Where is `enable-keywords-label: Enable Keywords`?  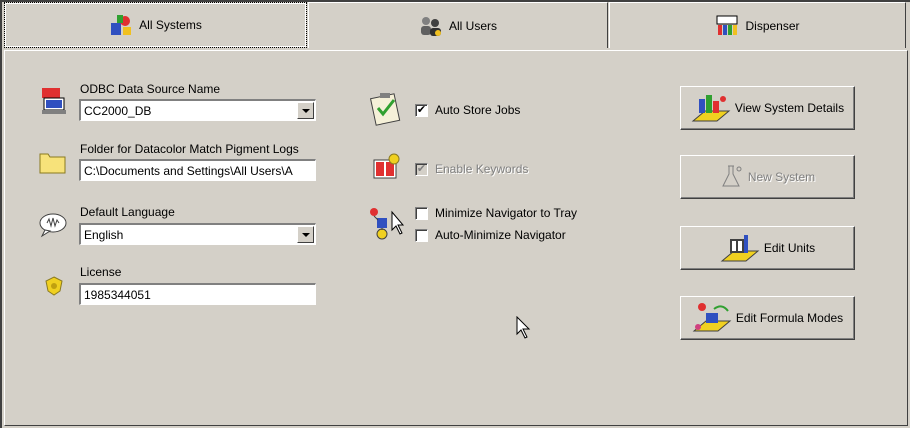 enable-keywords-label: Enable Keywords is located at coordinates (482, 169).